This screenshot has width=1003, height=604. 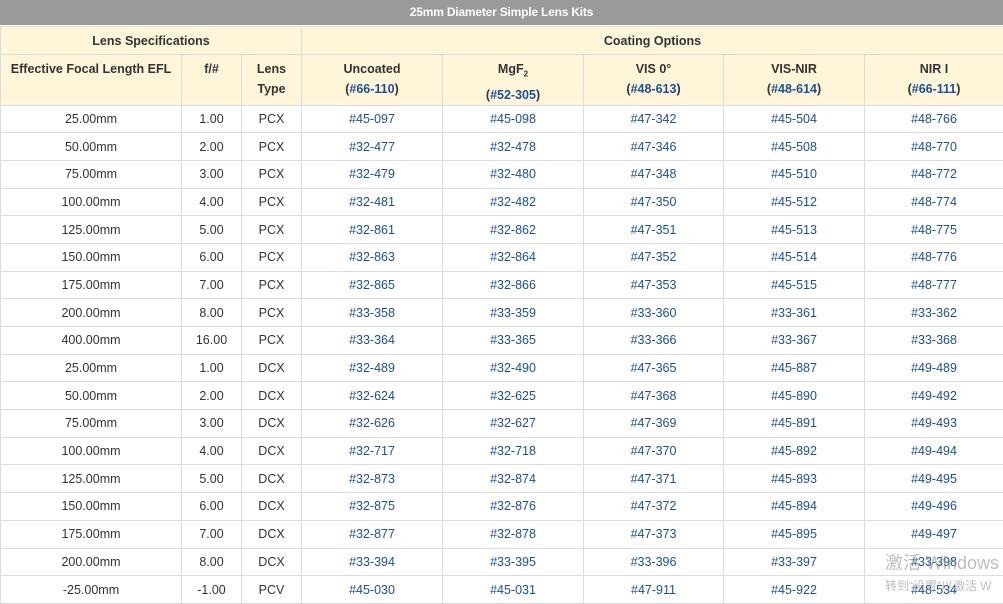 What do you see at coordinates (372, 202) in the screenshot?
I see `uncoated-part-link: #32-481` at bounding box center [372, 202].